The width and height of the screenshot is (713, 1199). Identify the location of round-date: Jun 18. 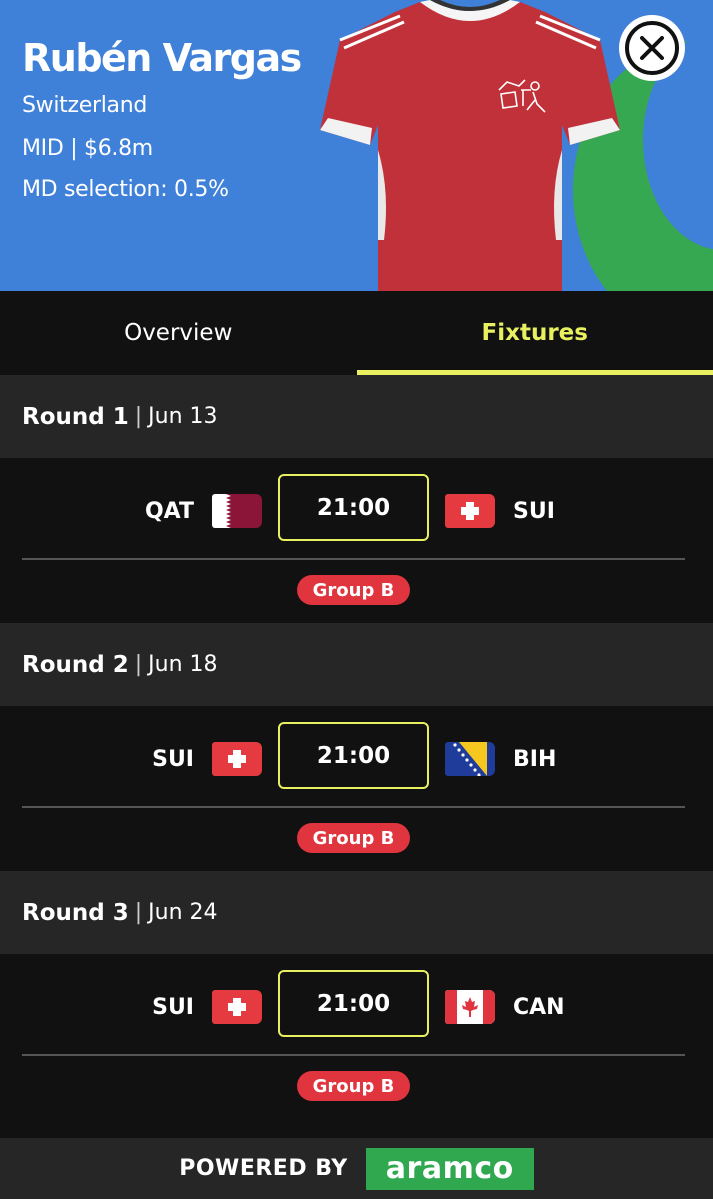
(183, 664).